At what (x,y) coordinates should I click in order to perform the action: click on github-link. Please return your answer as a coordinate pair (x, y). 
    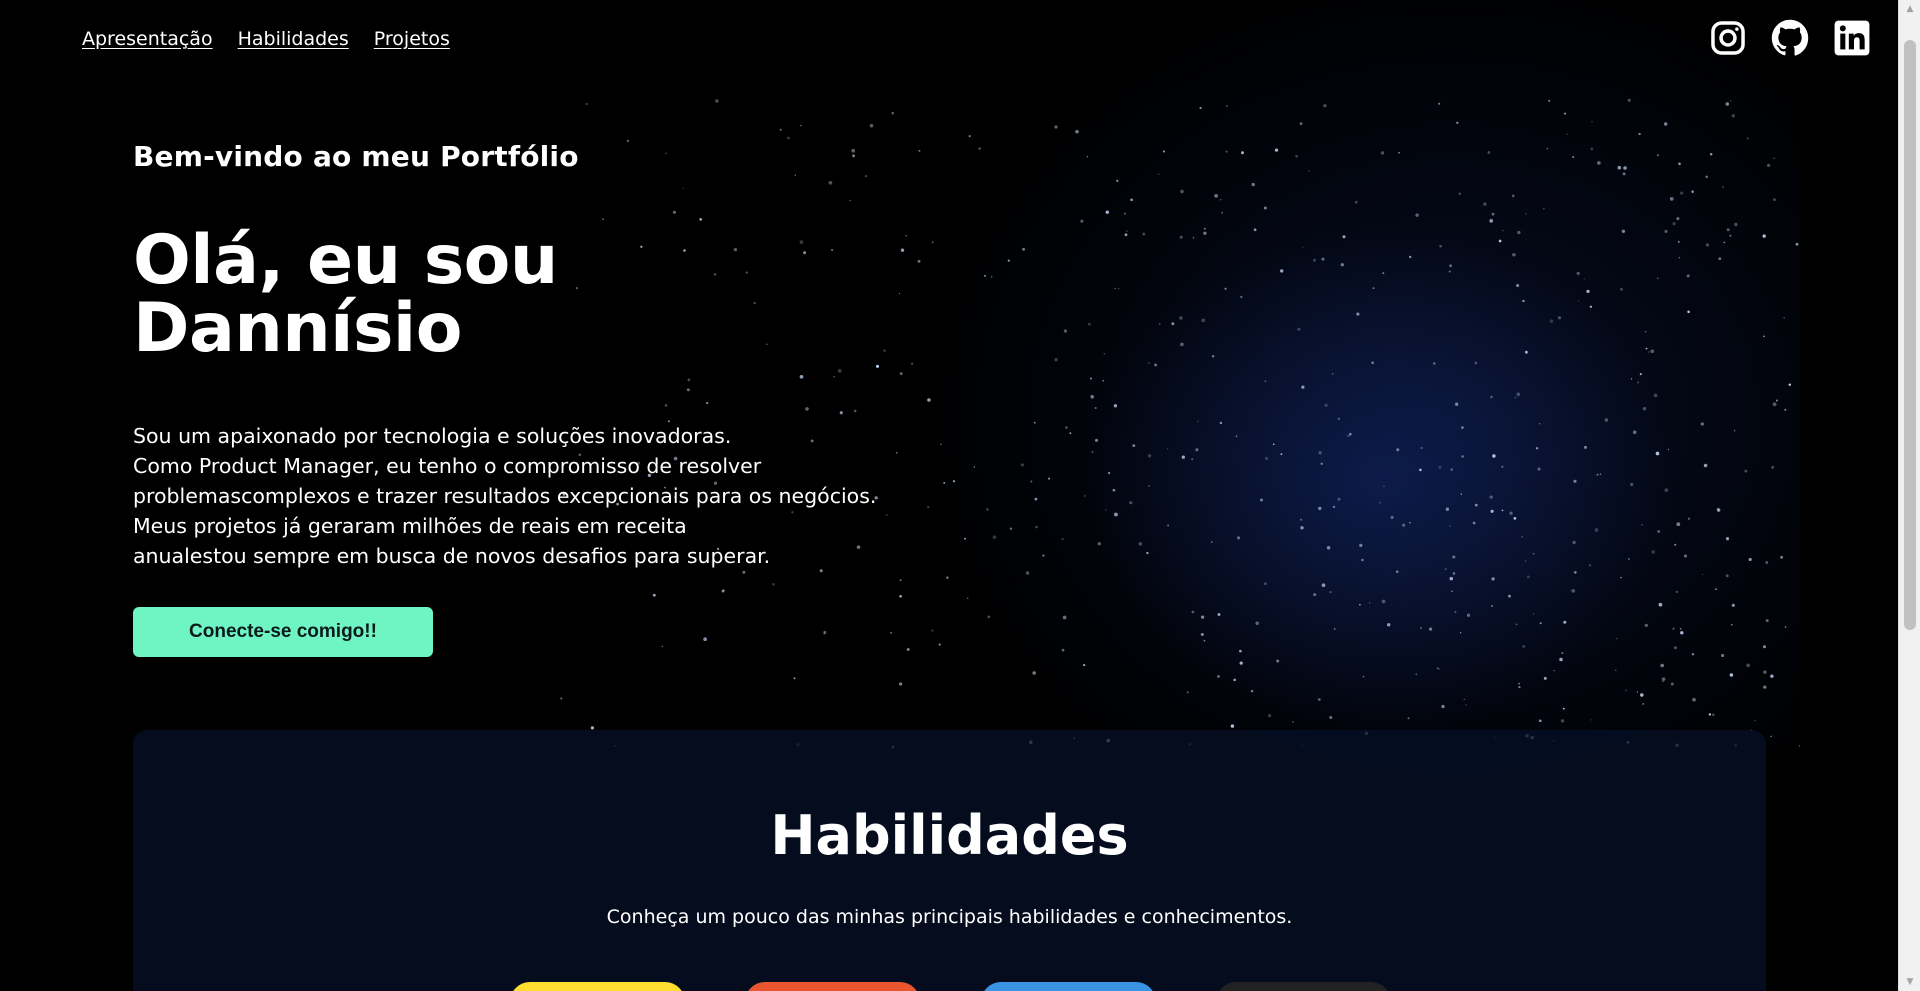
    Looking at the image, I should click on (1790, 38).